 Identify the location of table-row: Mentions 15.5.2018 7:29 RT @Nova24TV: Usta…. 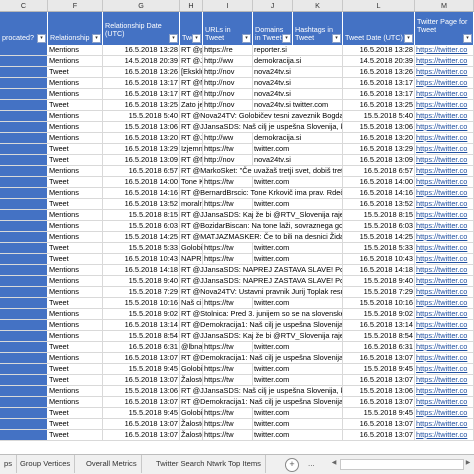
(237, 292).